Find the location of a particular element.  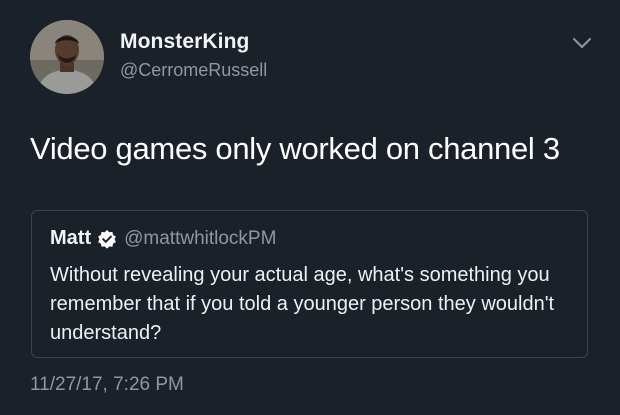

tweet-text: Video games only worked on channel 3 is located at coordinates (295, 148).